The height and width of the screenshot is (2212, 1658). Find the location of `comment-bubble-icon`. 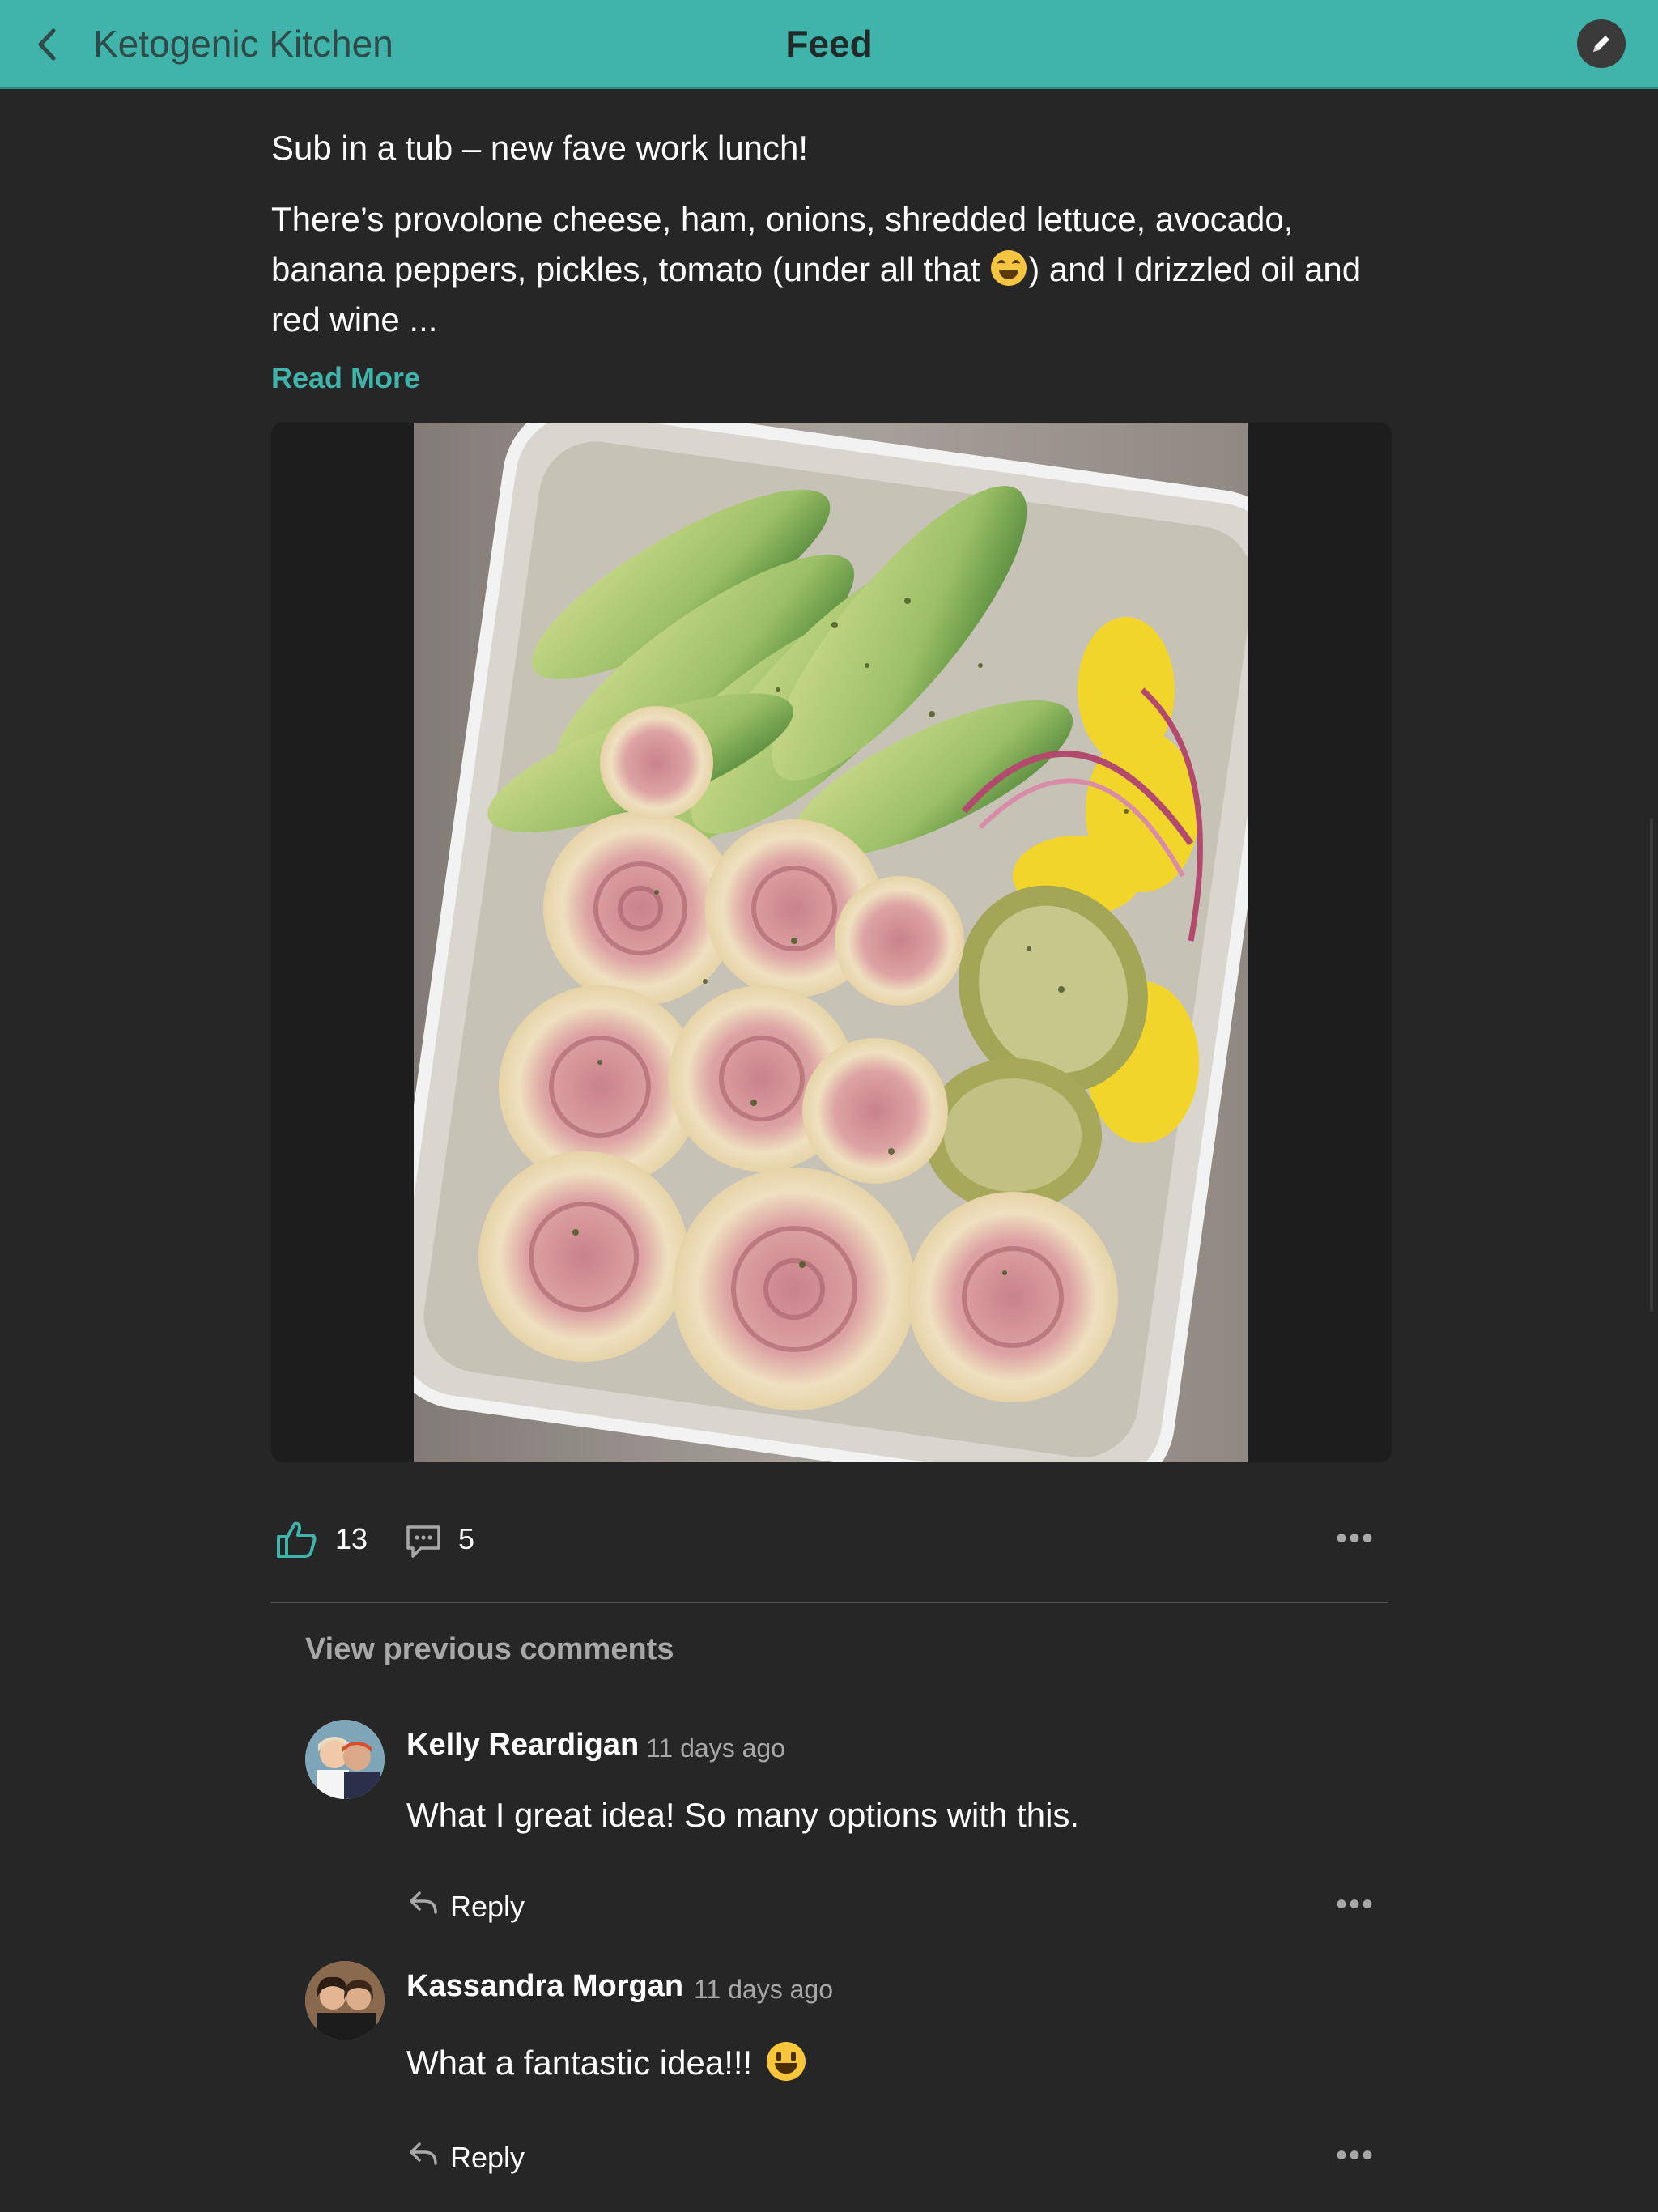

comment-bubble-icon is located at coordinates (423, 1540).